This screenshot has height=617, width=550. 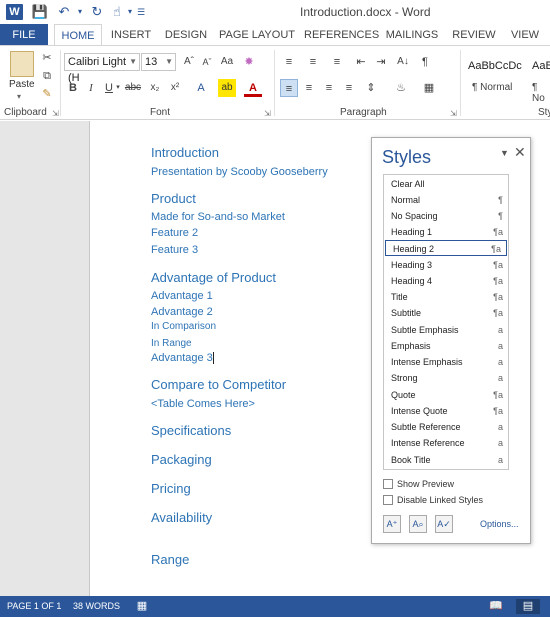 I want to click on shading-icon: ♨, so click(x=401, y=88).